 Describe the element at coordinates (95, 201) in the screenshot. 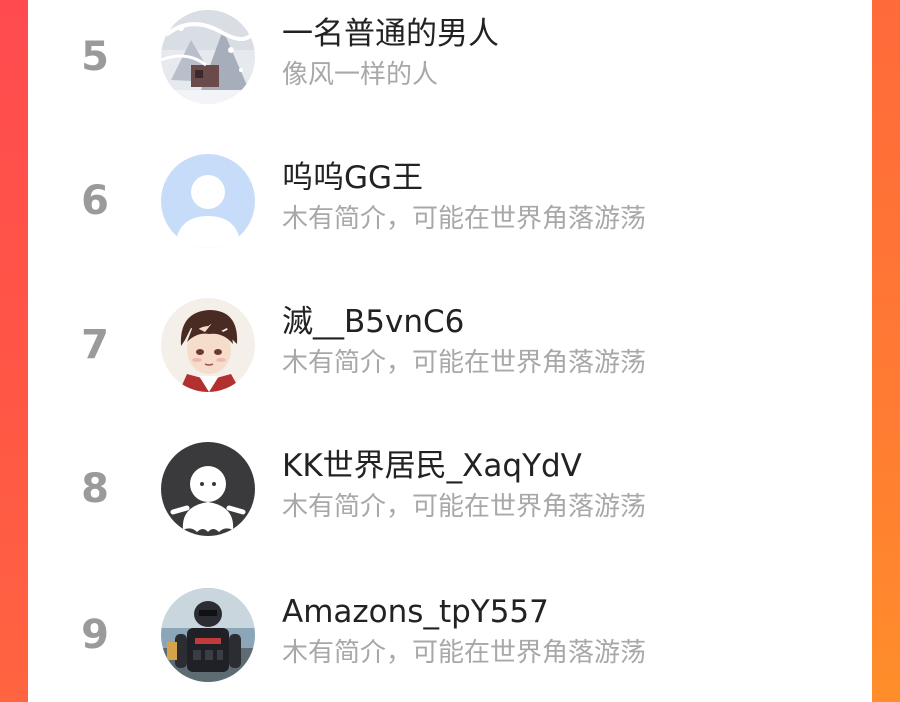

I see `rank-number: 6` at that location.